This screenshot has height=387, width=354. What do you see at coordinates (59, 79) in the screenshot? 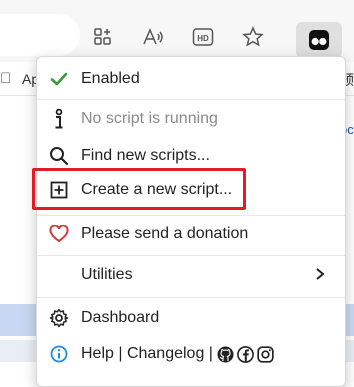
I see `check-icon` at bounding box center [59, 79].